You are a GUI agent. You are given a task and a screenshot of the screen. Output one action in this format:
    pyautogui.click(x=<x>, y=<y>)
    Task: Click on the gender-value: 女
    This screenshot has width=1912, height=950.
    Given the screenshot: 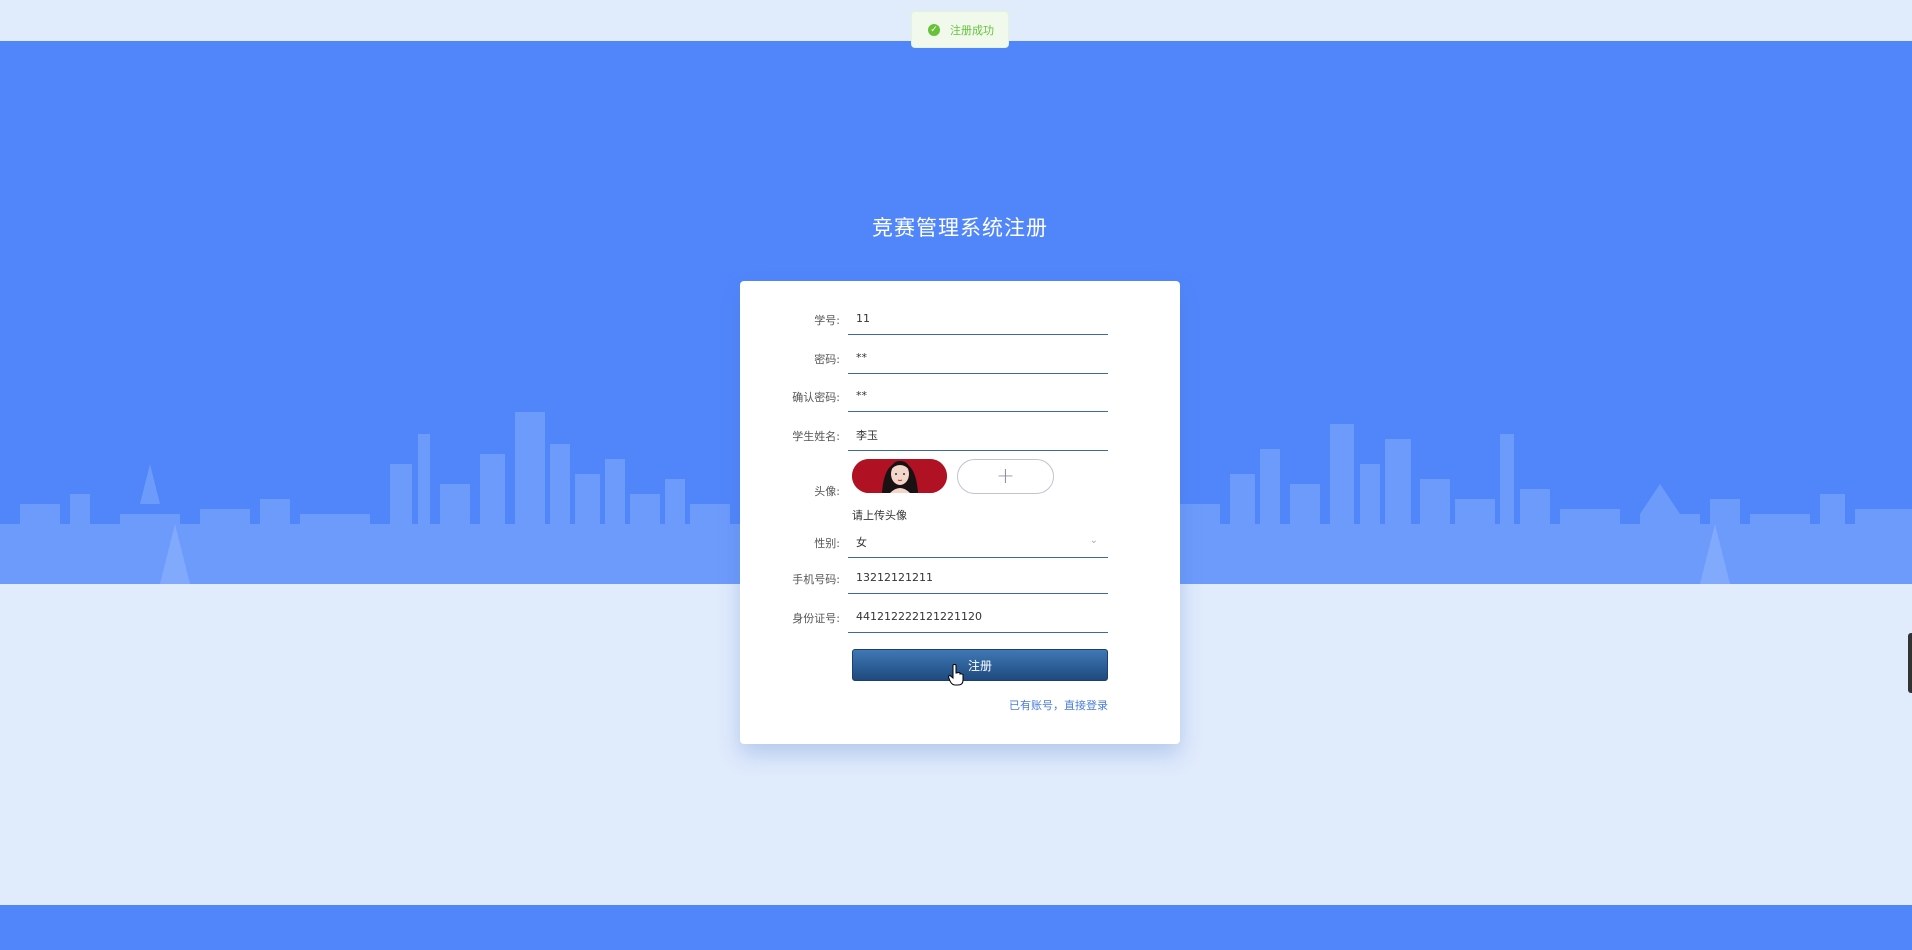 What is the action you would take?
    pyautogui.click(x=861, y=542)
    